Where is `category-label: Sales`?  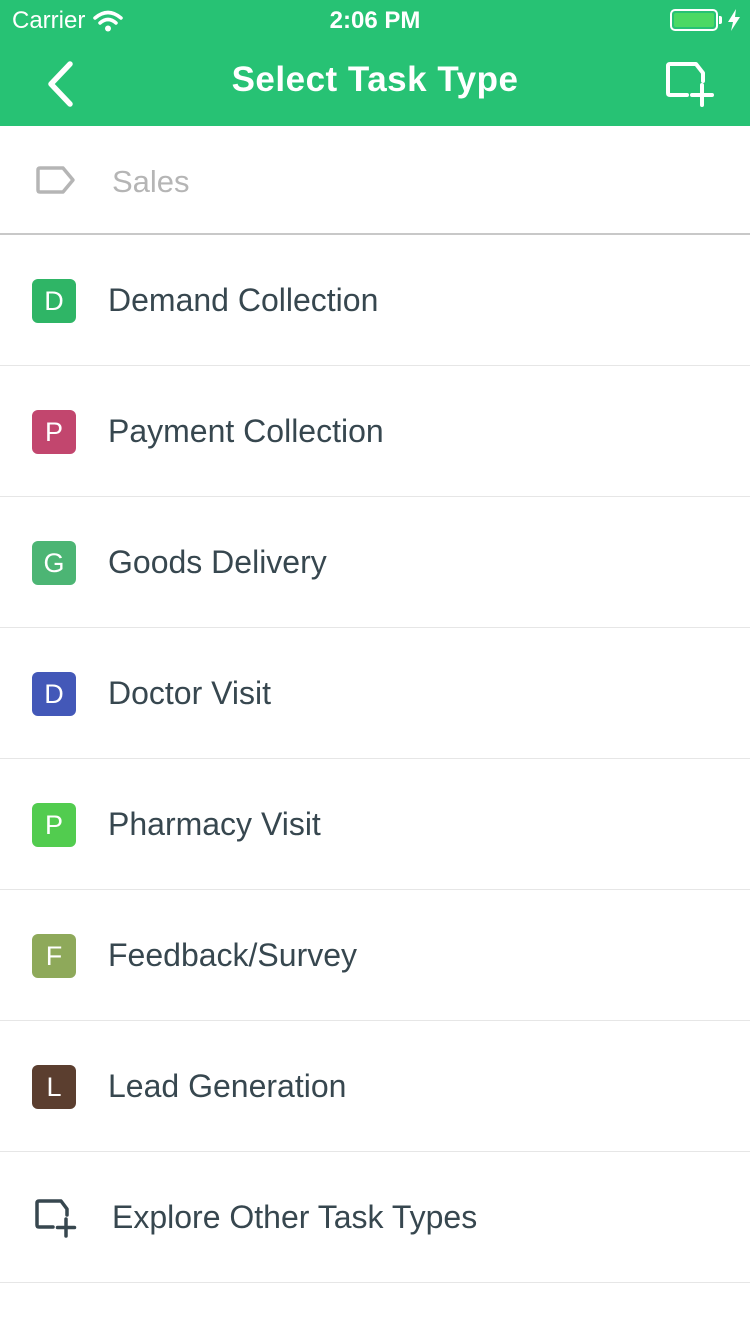 category-label: Sales is located at coordinates (151, 181).